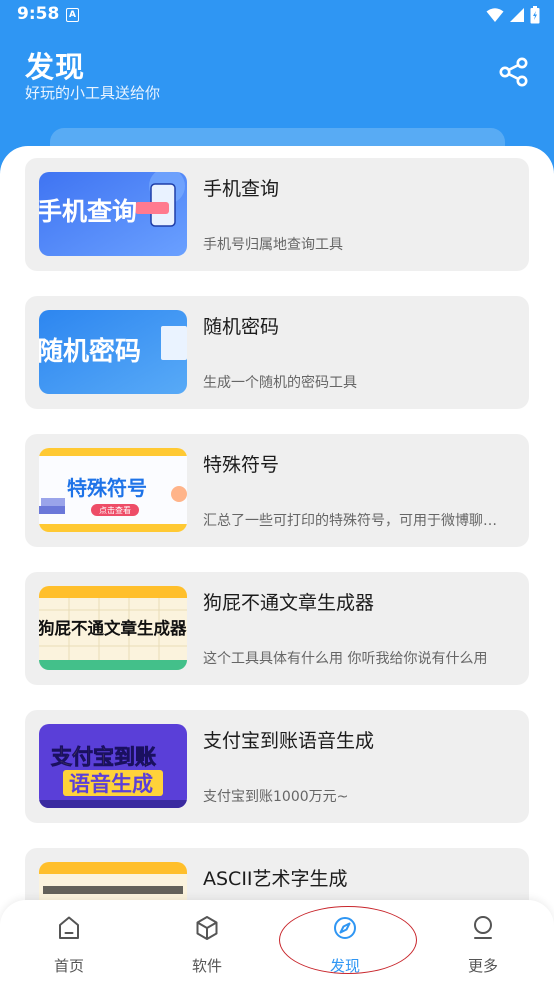 Image resolution: width=554 pixels, height=984 pixels. I want to click on page-title: 发现, so click(55, 67).